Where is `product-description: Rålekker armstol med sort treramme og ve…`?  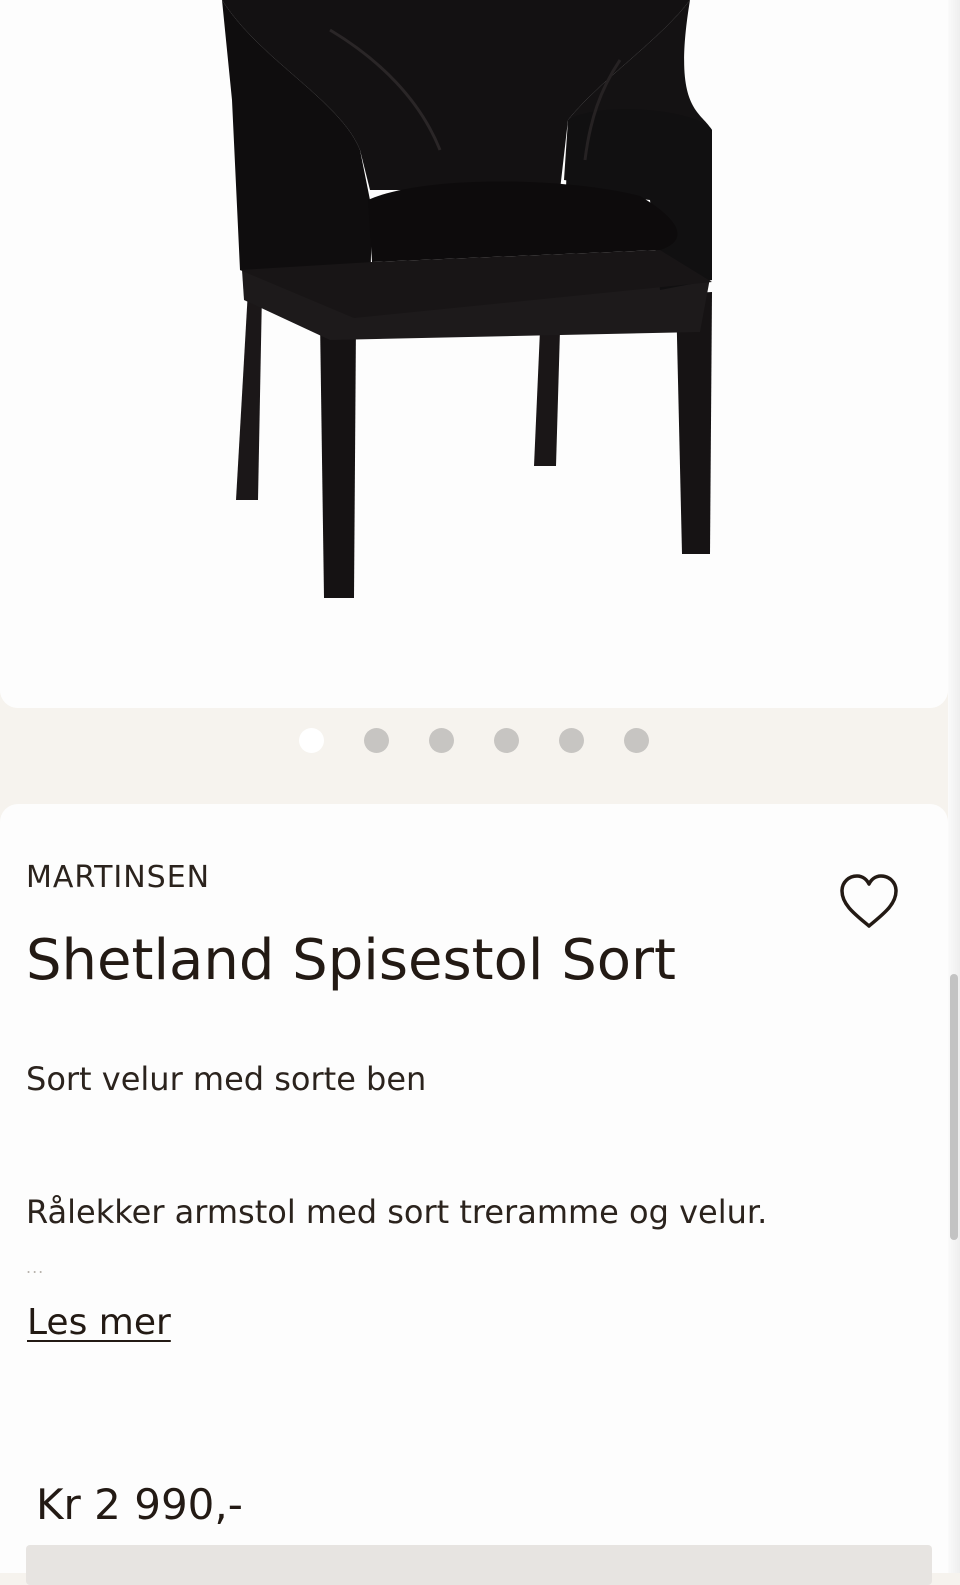 product-description: Rålekker armstol med sort treramme og ve… is located at coordinates (397, 1212).